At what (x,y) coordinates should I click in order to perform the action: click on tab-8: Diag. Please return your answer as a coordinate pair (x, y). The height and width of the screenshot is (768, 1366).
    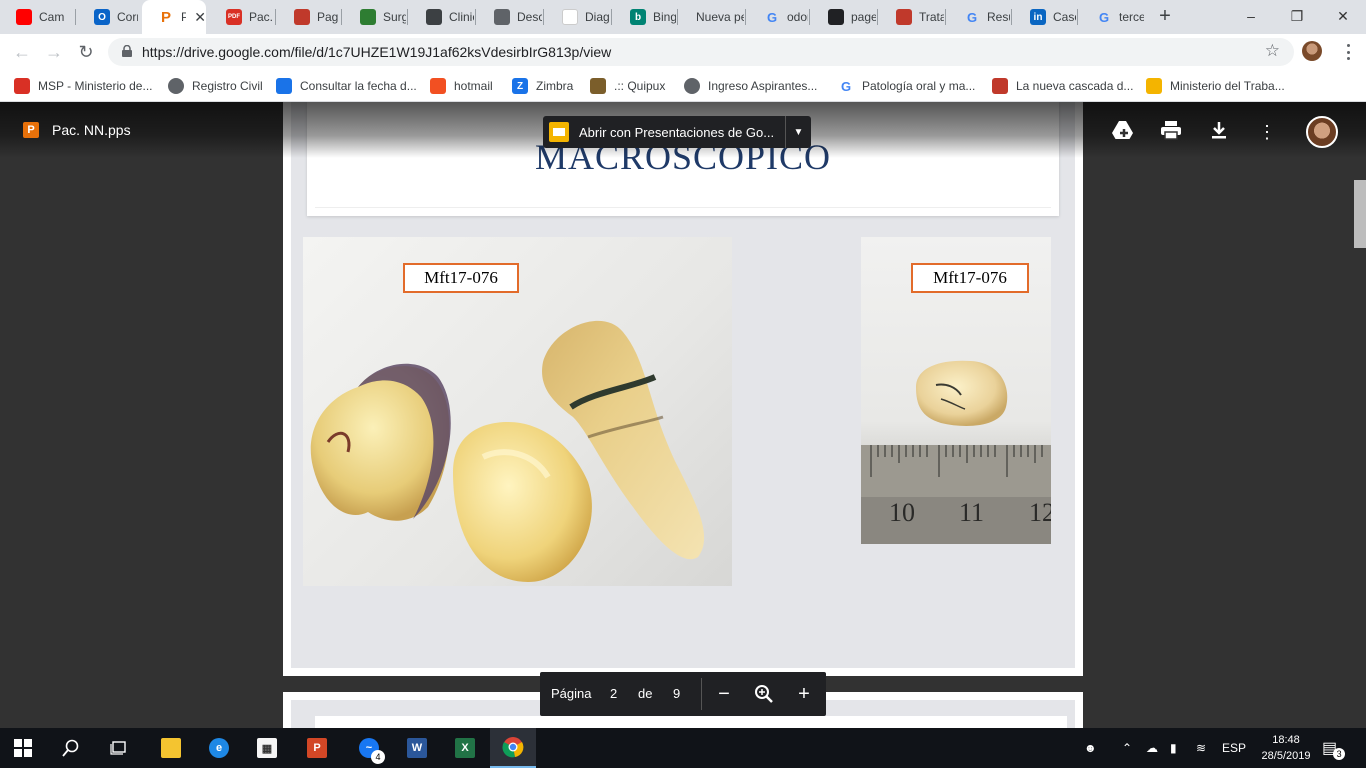
    Looking at the image, I should click on (578, 17).